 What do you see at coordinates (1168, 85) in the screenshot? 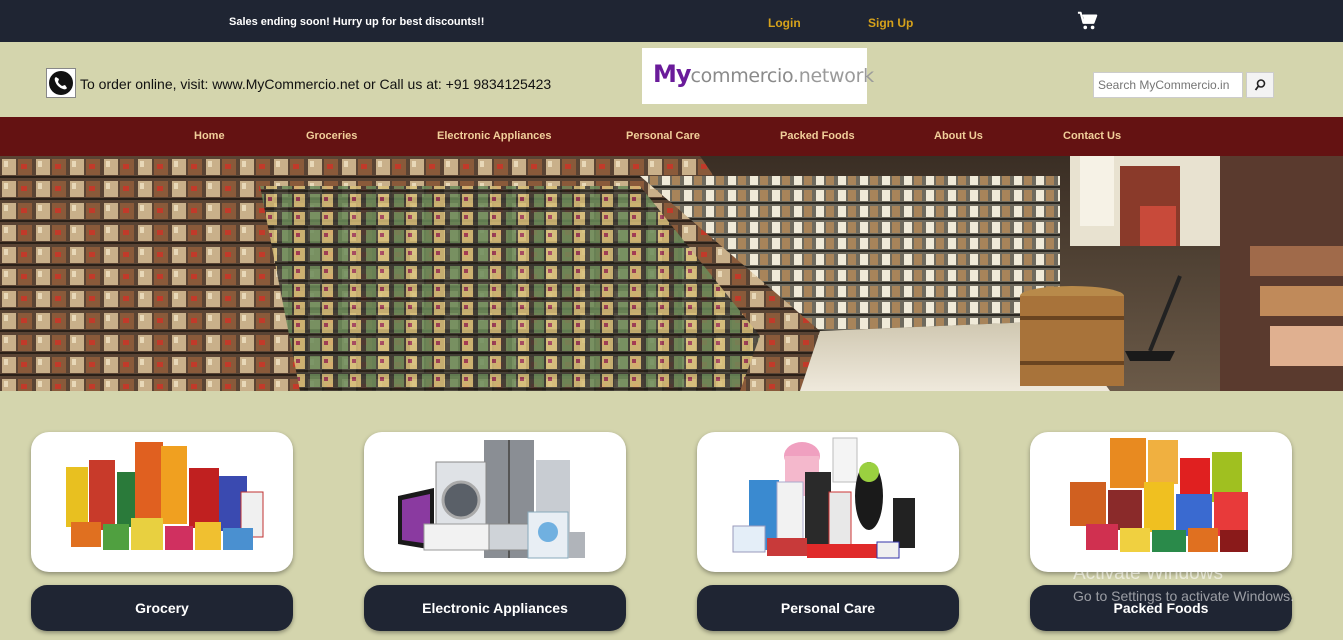
I see `search-input` at bounding box center [1168, 85].